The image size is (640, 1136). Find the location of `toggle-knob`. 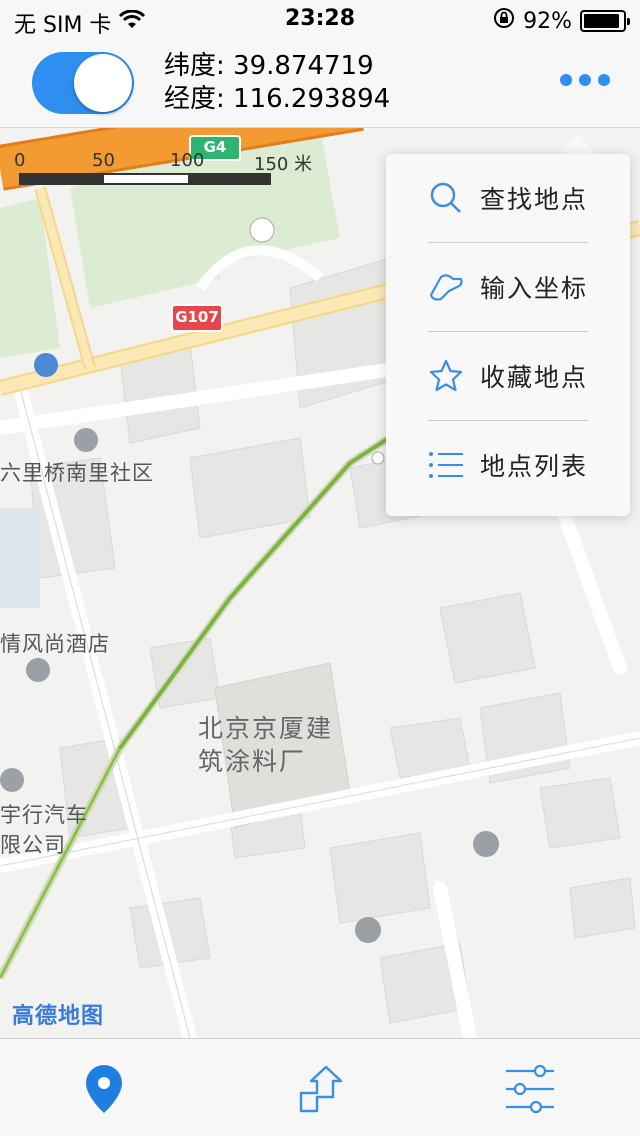

toggle-knob is located at coordinates (103, 83).